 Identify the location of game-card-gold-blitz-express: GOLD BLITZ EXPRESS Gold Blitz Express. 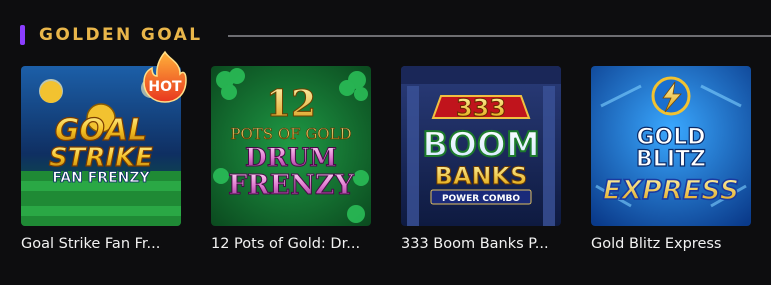
(671, 159).